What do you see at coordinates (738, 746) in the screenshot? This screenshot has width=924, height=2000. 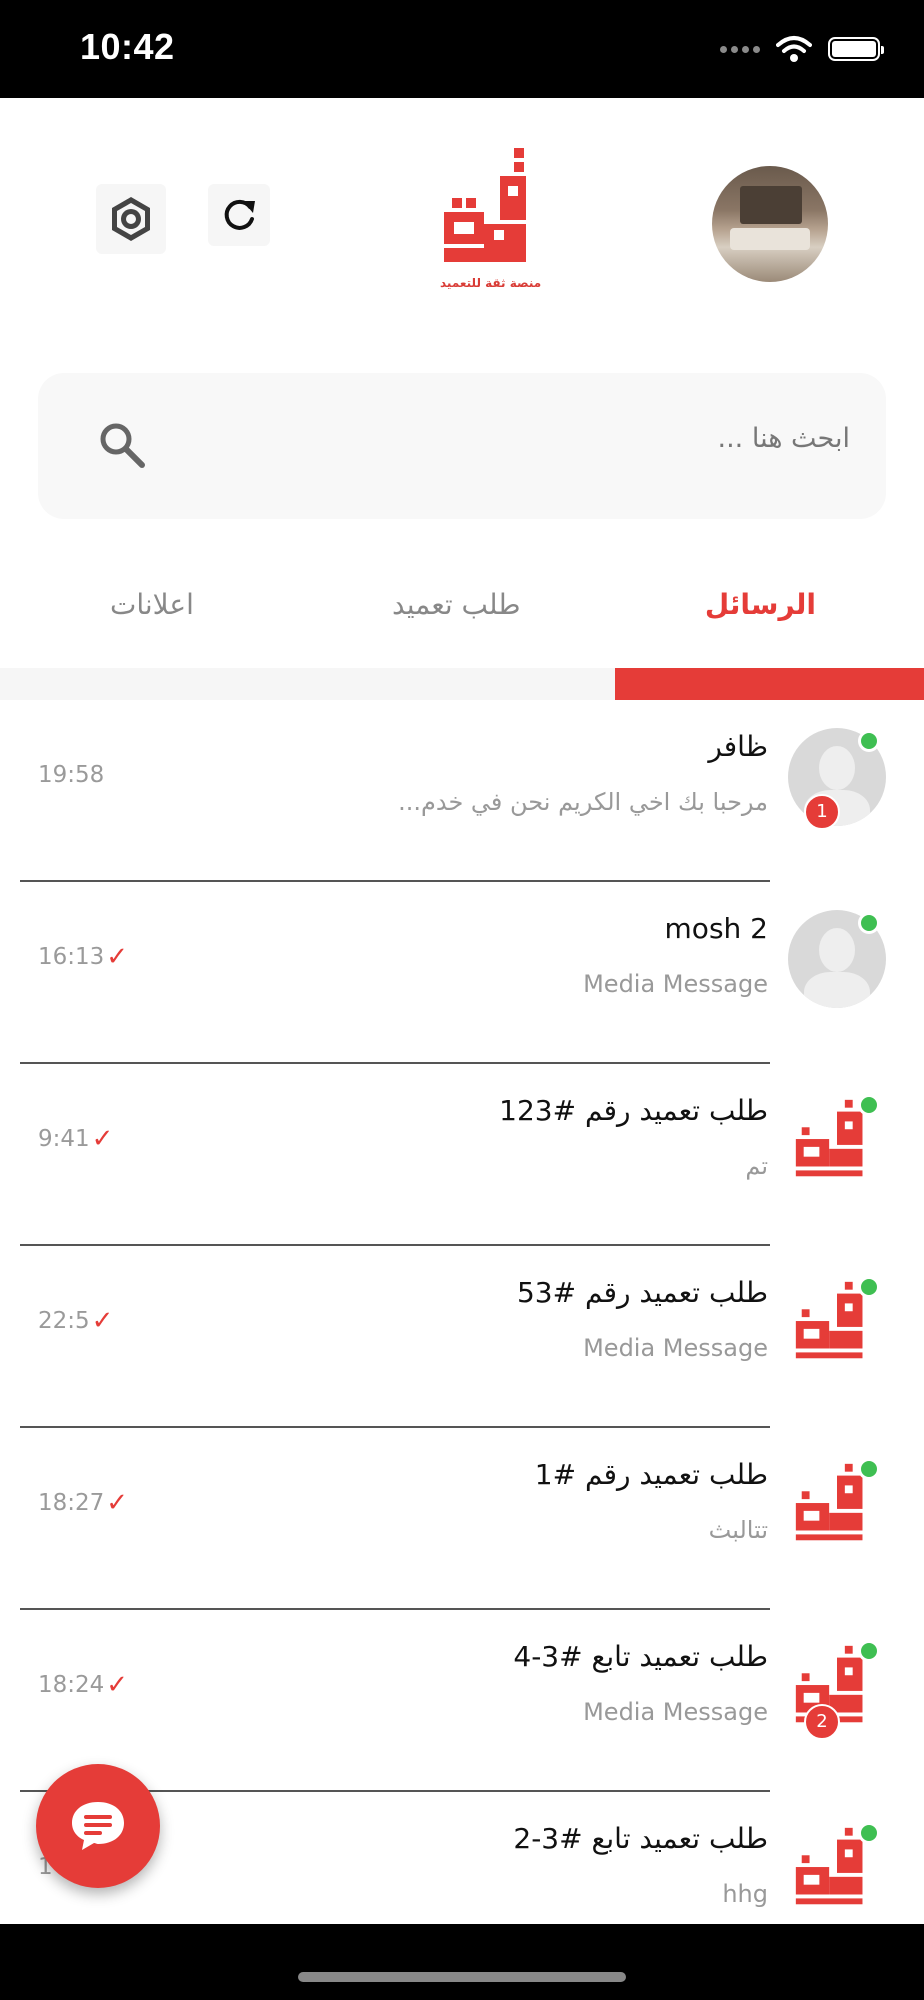 I see `chat-title: ظافر` at bounding box center [738, 746].